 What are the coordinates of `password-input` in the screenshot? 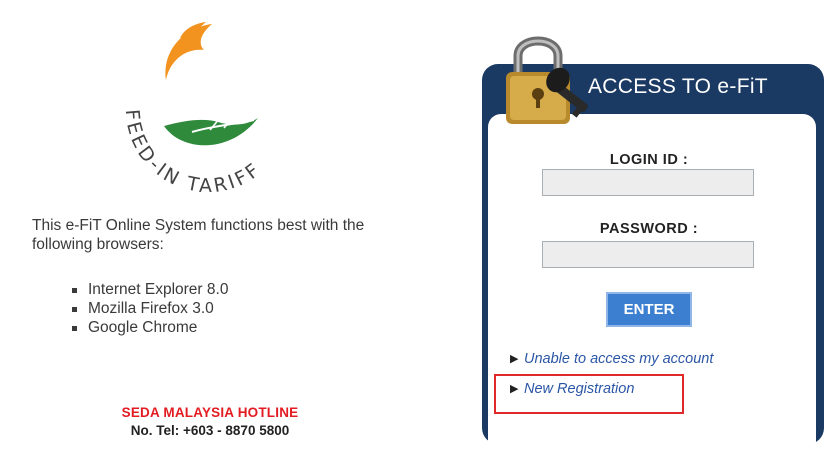 It's located at (648, 254).